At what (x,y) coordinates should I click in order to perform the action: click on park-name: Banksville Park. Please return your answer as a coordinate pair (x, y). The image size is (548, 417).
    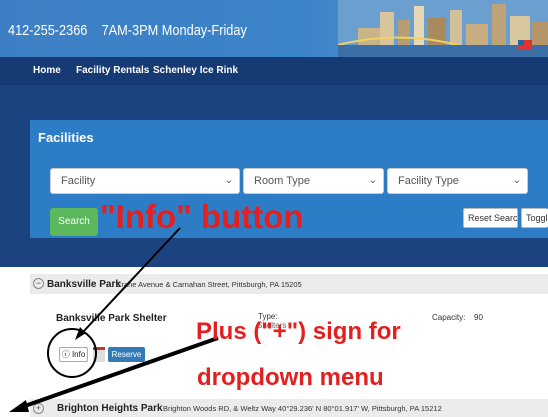
    Looking at the image, I should click on (84, 284).